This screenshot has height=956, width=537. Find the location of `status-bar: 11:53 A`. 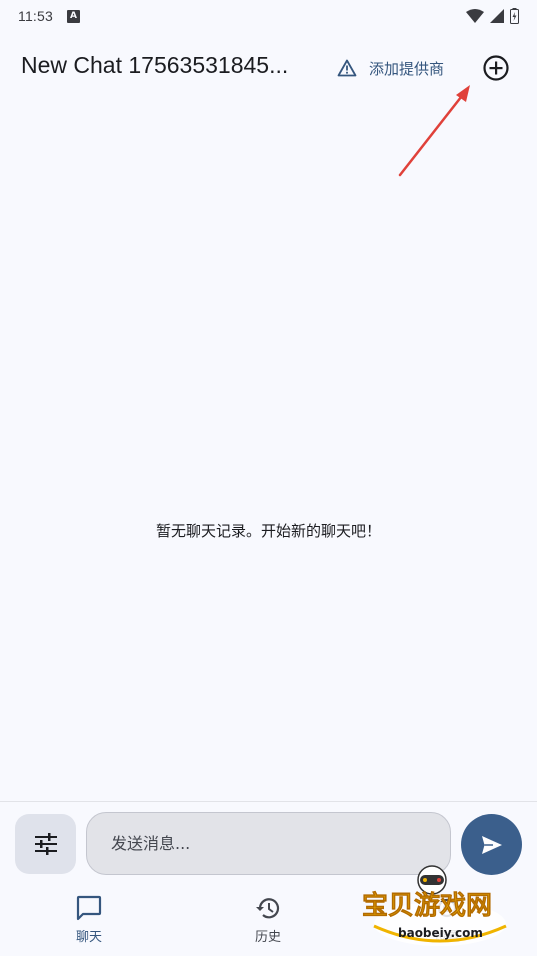

status-bar: 11:53 A is located at coordinates (268, 16).